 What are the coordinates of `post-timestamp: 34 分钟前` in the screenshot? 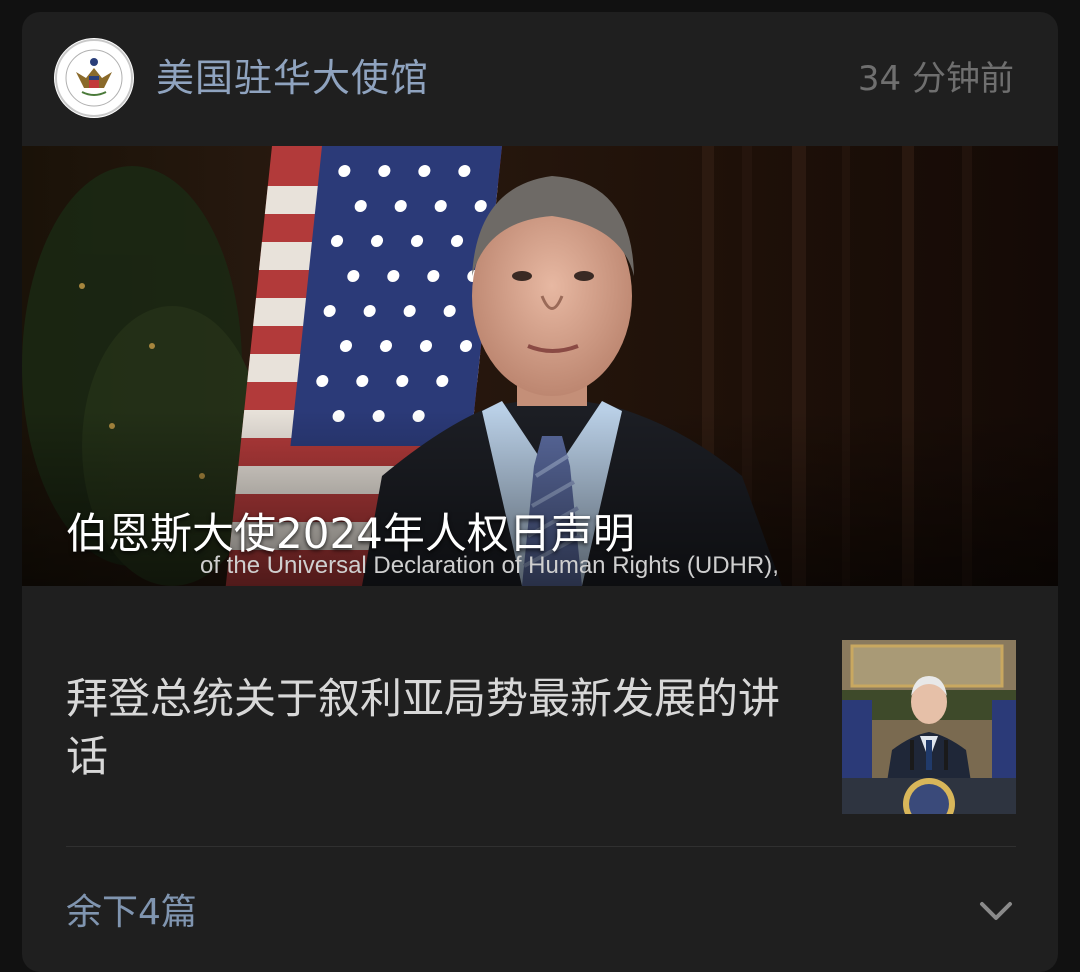 It's located at (935, 79).